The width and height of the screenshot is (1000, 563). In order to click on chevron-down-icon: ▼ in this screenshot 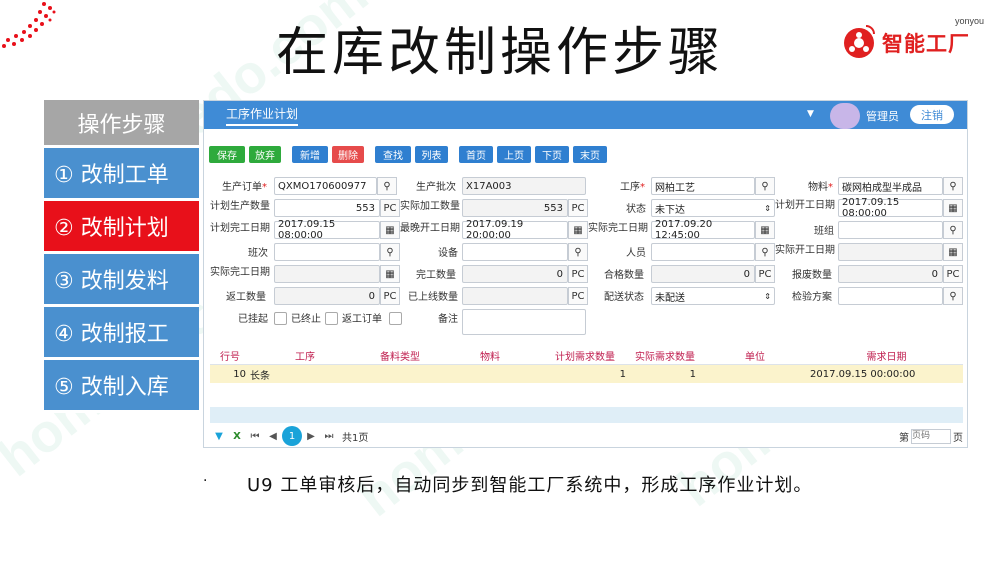, I will do `click(810, 114)`.